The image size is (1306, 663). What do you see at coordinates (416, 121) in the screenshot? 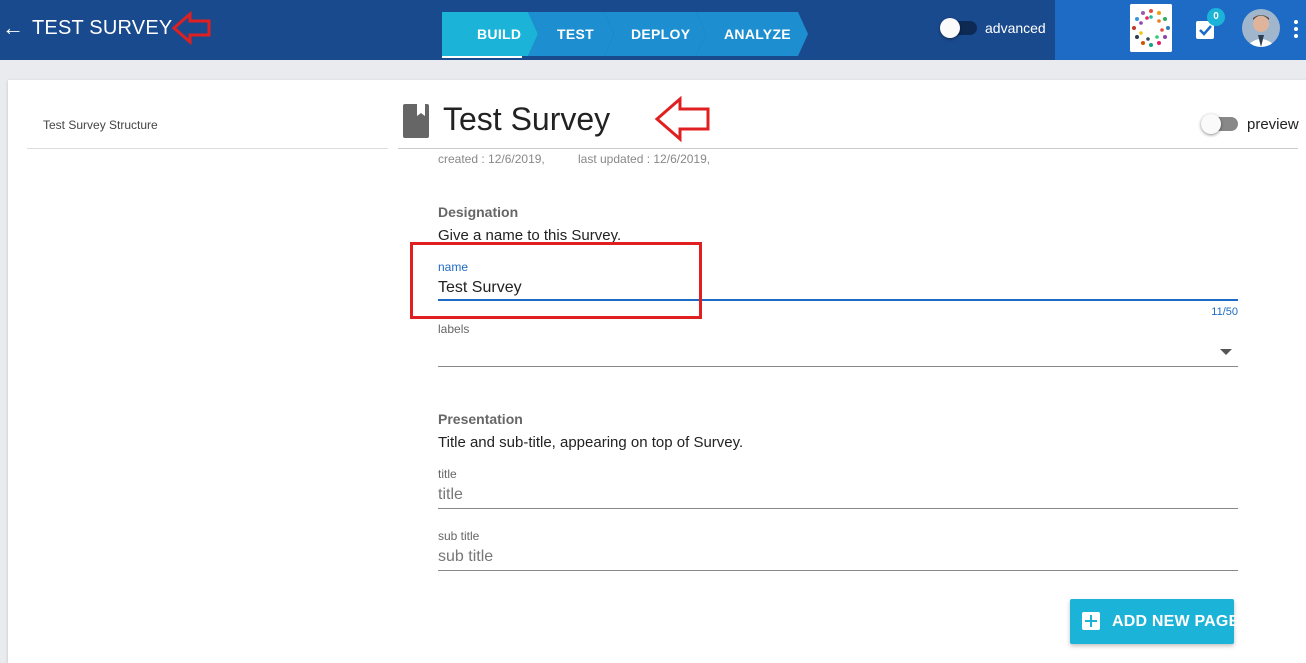
I see `book-icon` at bounding box center [416, 121].